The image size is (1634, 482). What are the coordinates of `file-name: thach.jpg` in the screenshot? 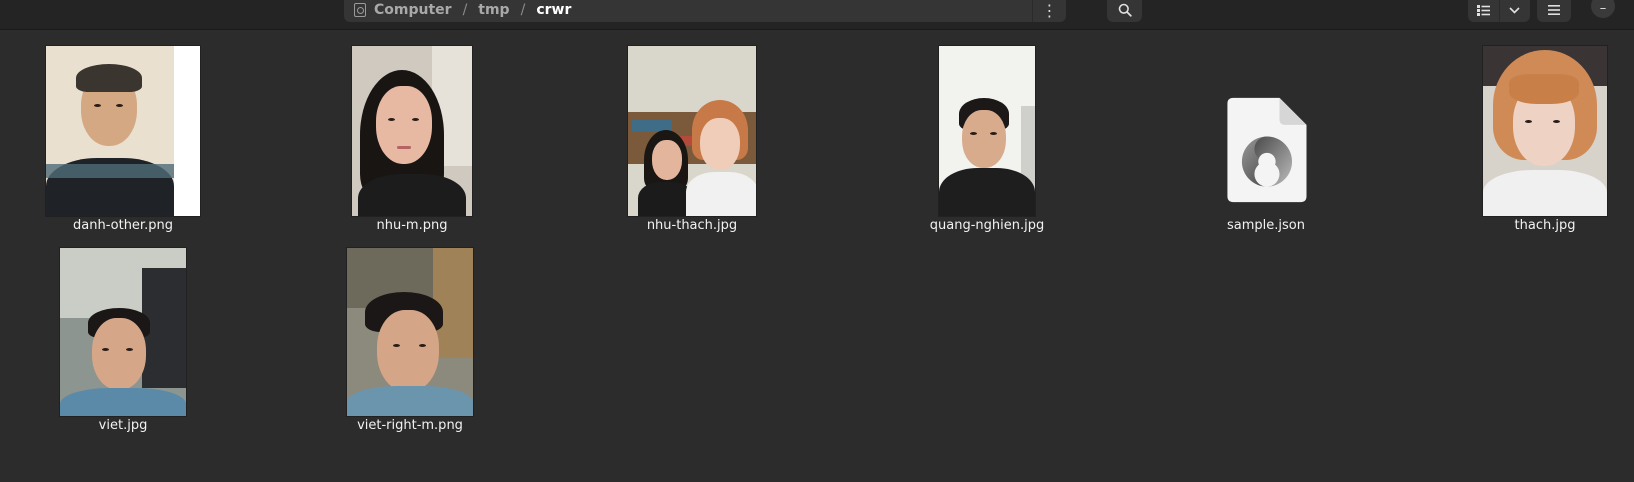 It's located at (1545, 225).